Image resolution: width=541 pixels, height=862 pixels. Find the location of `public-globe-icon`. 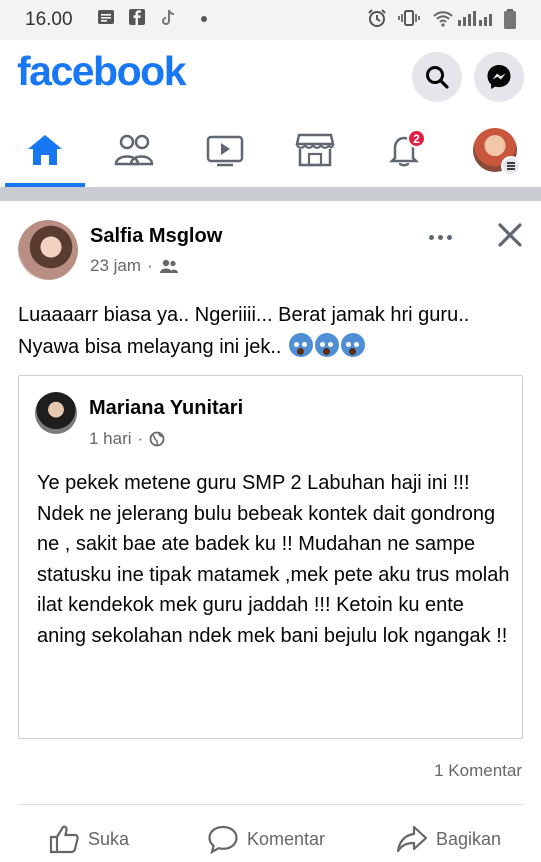

public-globe-icon is located at coordinates (157, 439).